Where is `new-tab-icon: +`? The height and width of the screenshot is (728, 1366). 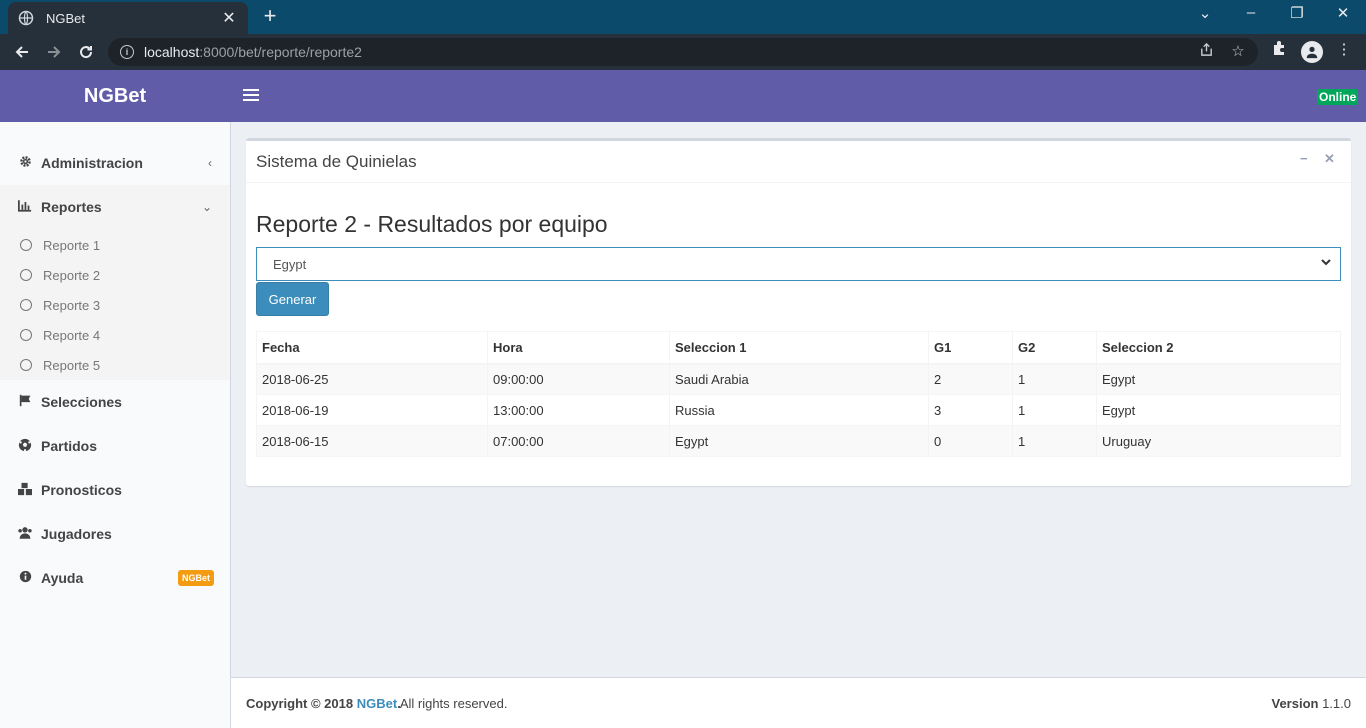
new-tab-icon: + is located at coordinates (270, 16).